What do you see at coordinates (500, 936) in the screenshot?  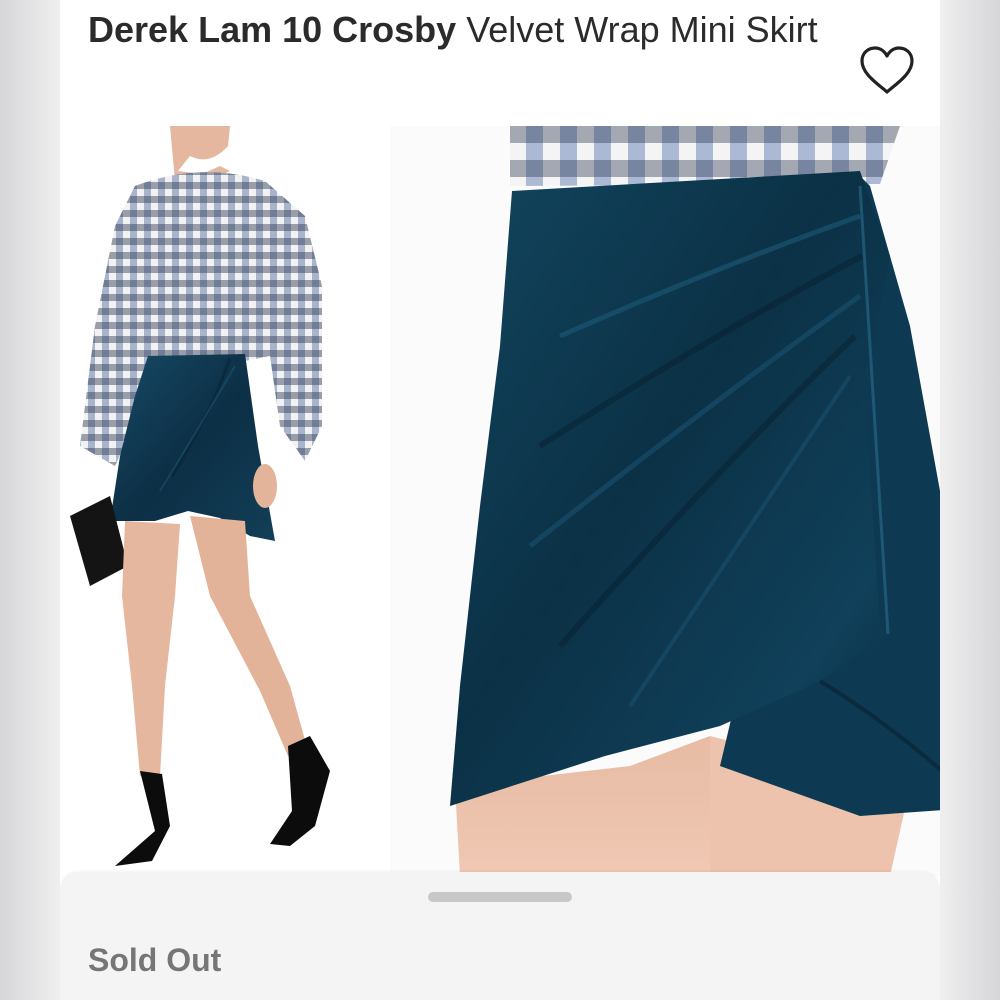 I see `bottom-sheet: Sold Out` at bounding box center [500, 936].